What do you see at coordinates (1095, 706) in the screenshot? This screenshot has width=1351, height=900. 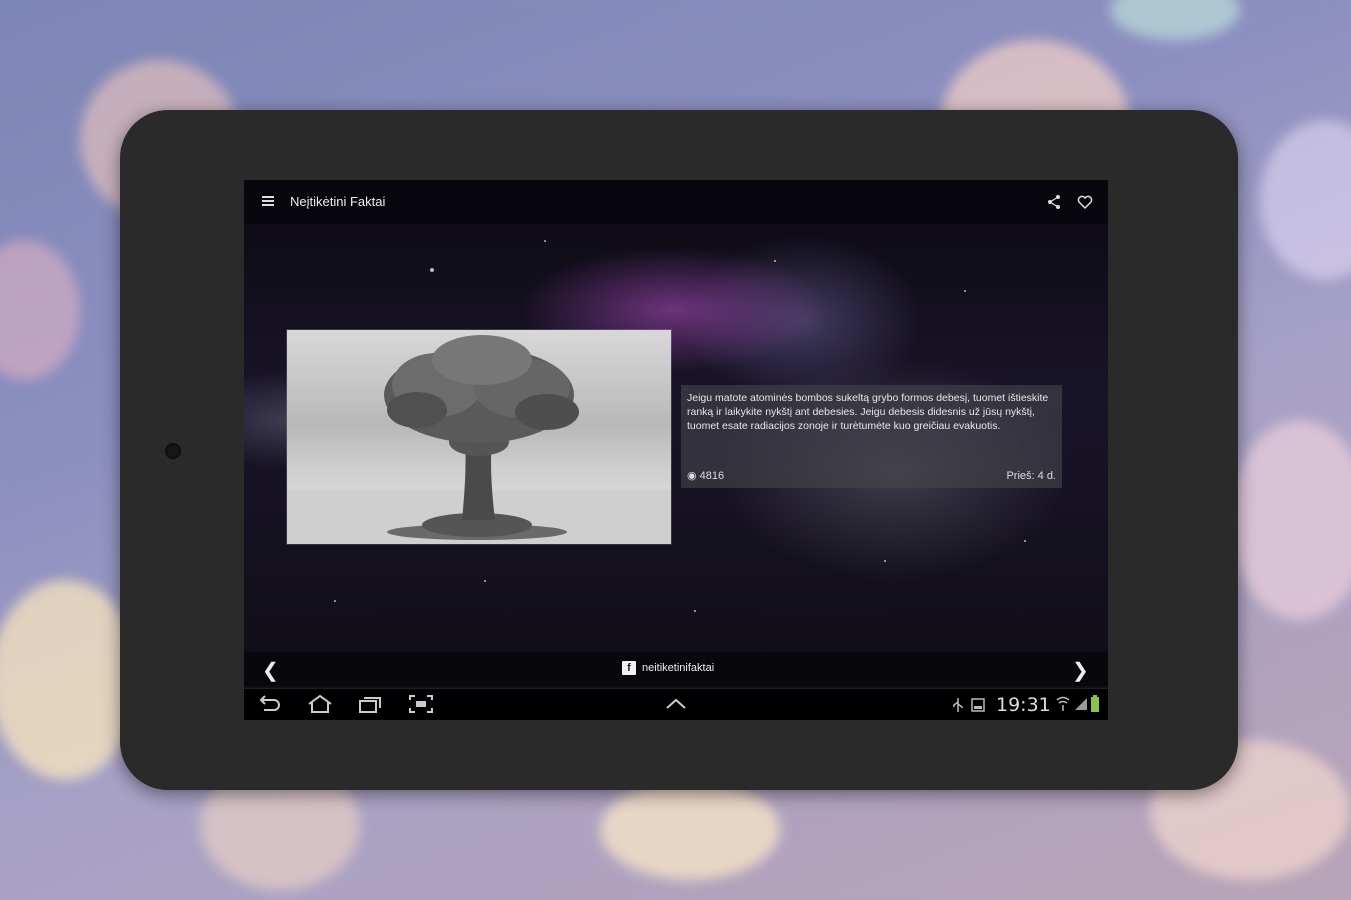 I see `battery-icon` at bounding box center [1095, 706].